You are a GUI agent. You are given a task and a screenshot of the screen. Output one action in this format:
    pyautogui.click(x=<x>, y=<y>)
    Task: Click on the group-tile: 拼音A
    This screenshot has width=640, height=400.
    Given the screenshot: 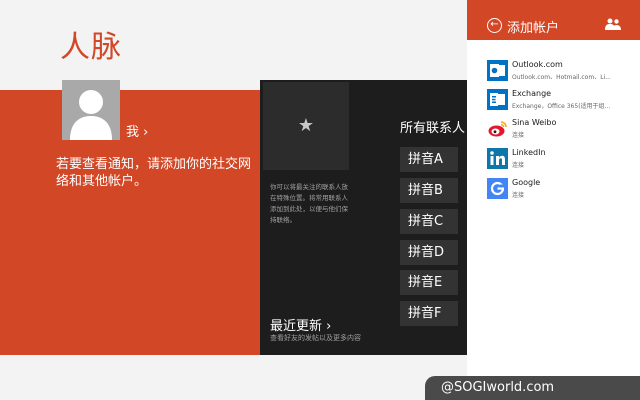 What is the action you would take?
    pyautogui.click(x=429, y=159)
    